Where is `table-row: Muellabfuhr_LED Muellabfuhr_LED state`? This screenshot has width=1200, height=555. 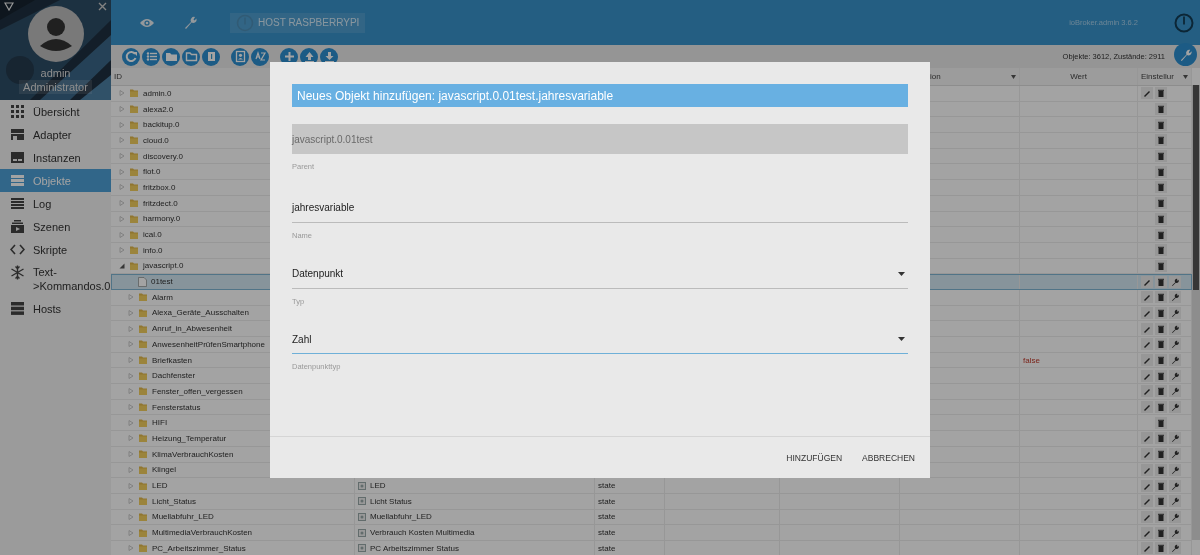 table-row: Muellabfuhr_LED Muellabfuhr_LED state is located at coordinates (651, 517).